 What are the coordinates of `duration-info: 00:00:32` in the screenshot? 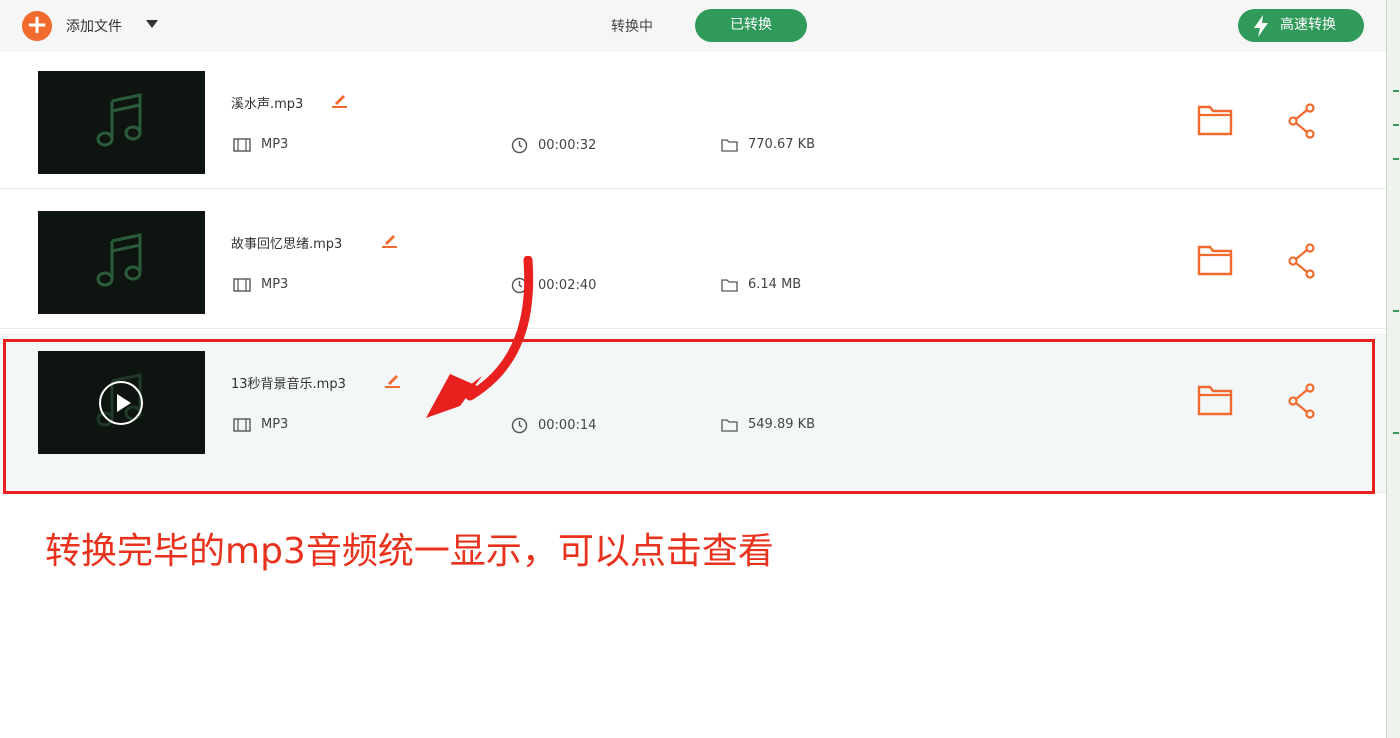 It's located at (553, 145).